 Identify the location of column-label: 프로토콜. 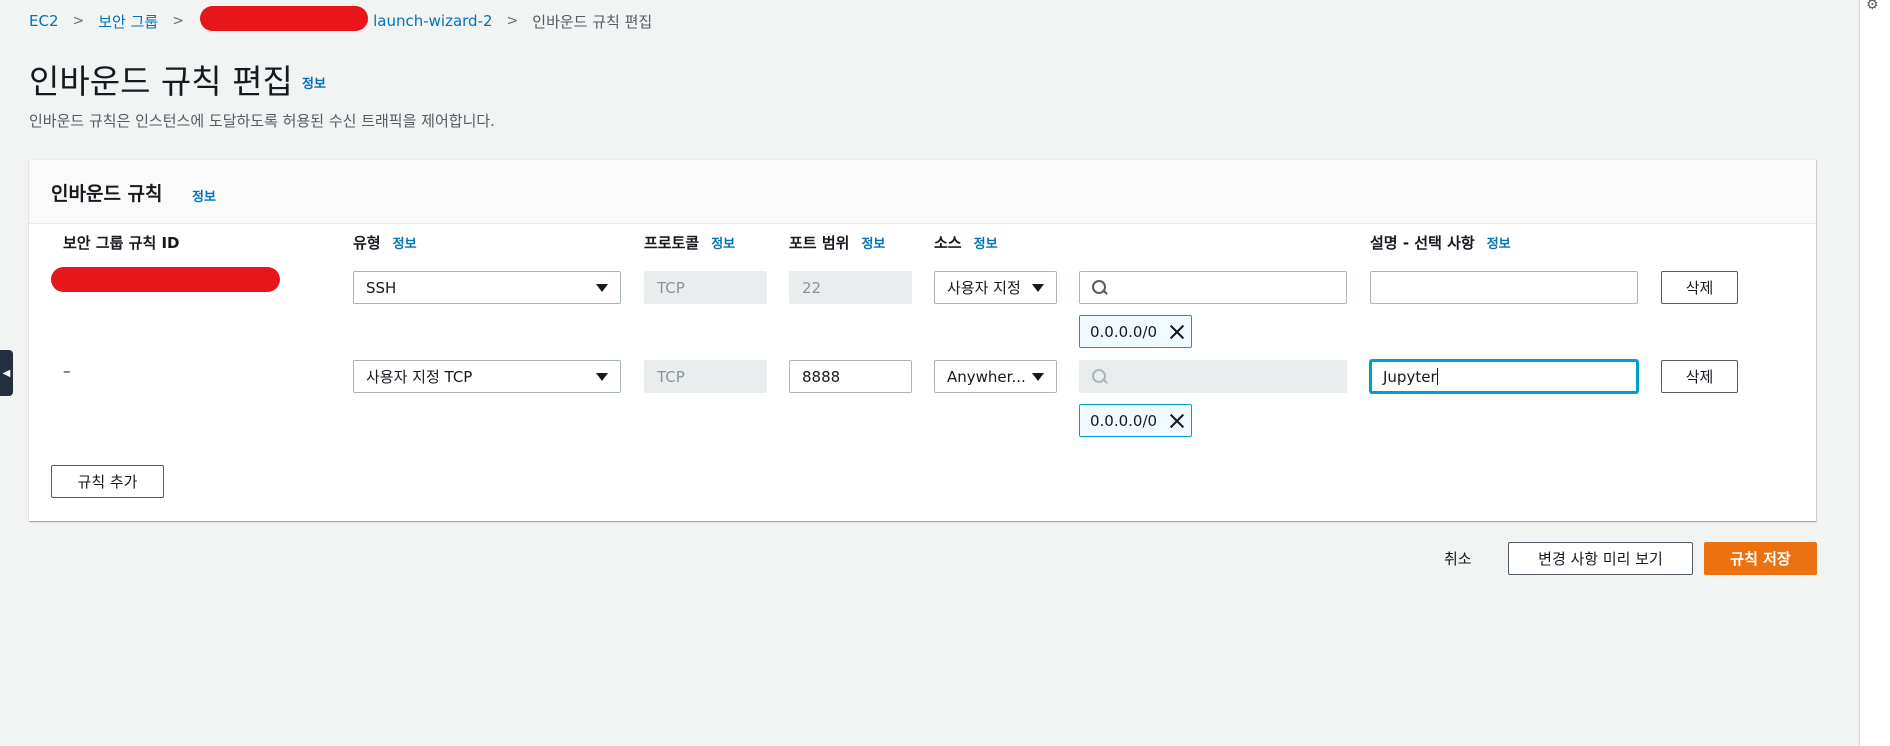
(672, 243).